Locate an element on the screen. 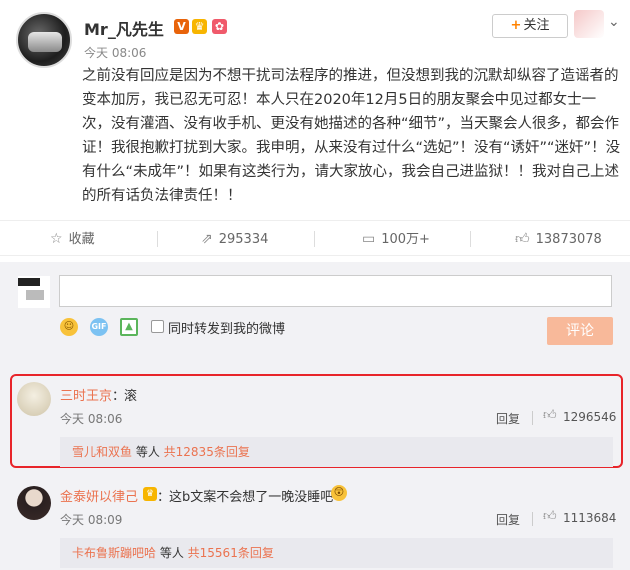 This screenshot has height=570, width=630. comment-icon: ▭ is located at coordinates (369, 239).